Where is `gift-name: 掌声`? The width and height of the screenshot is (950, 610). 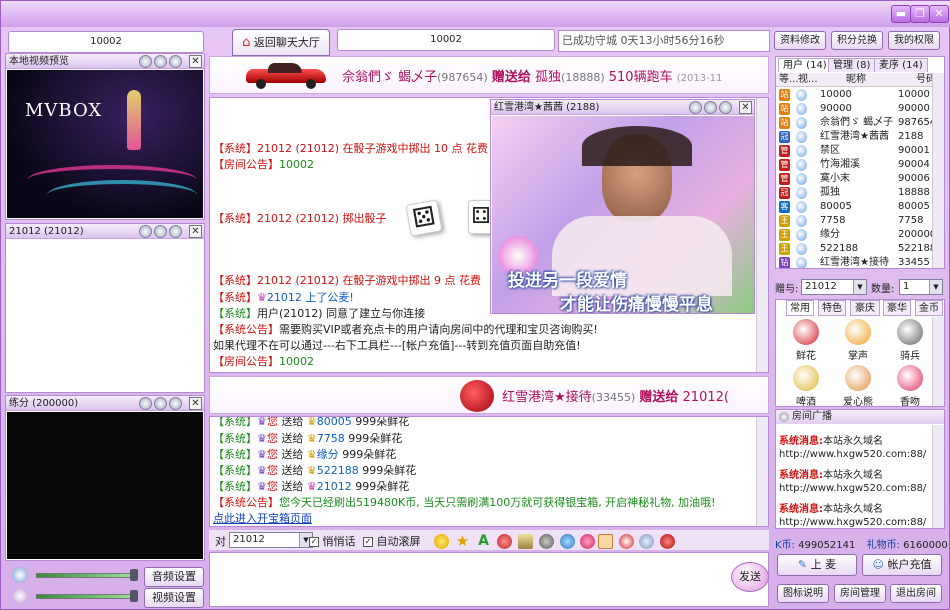 gift-name: 掌声 is located at coordinates (858, 356).